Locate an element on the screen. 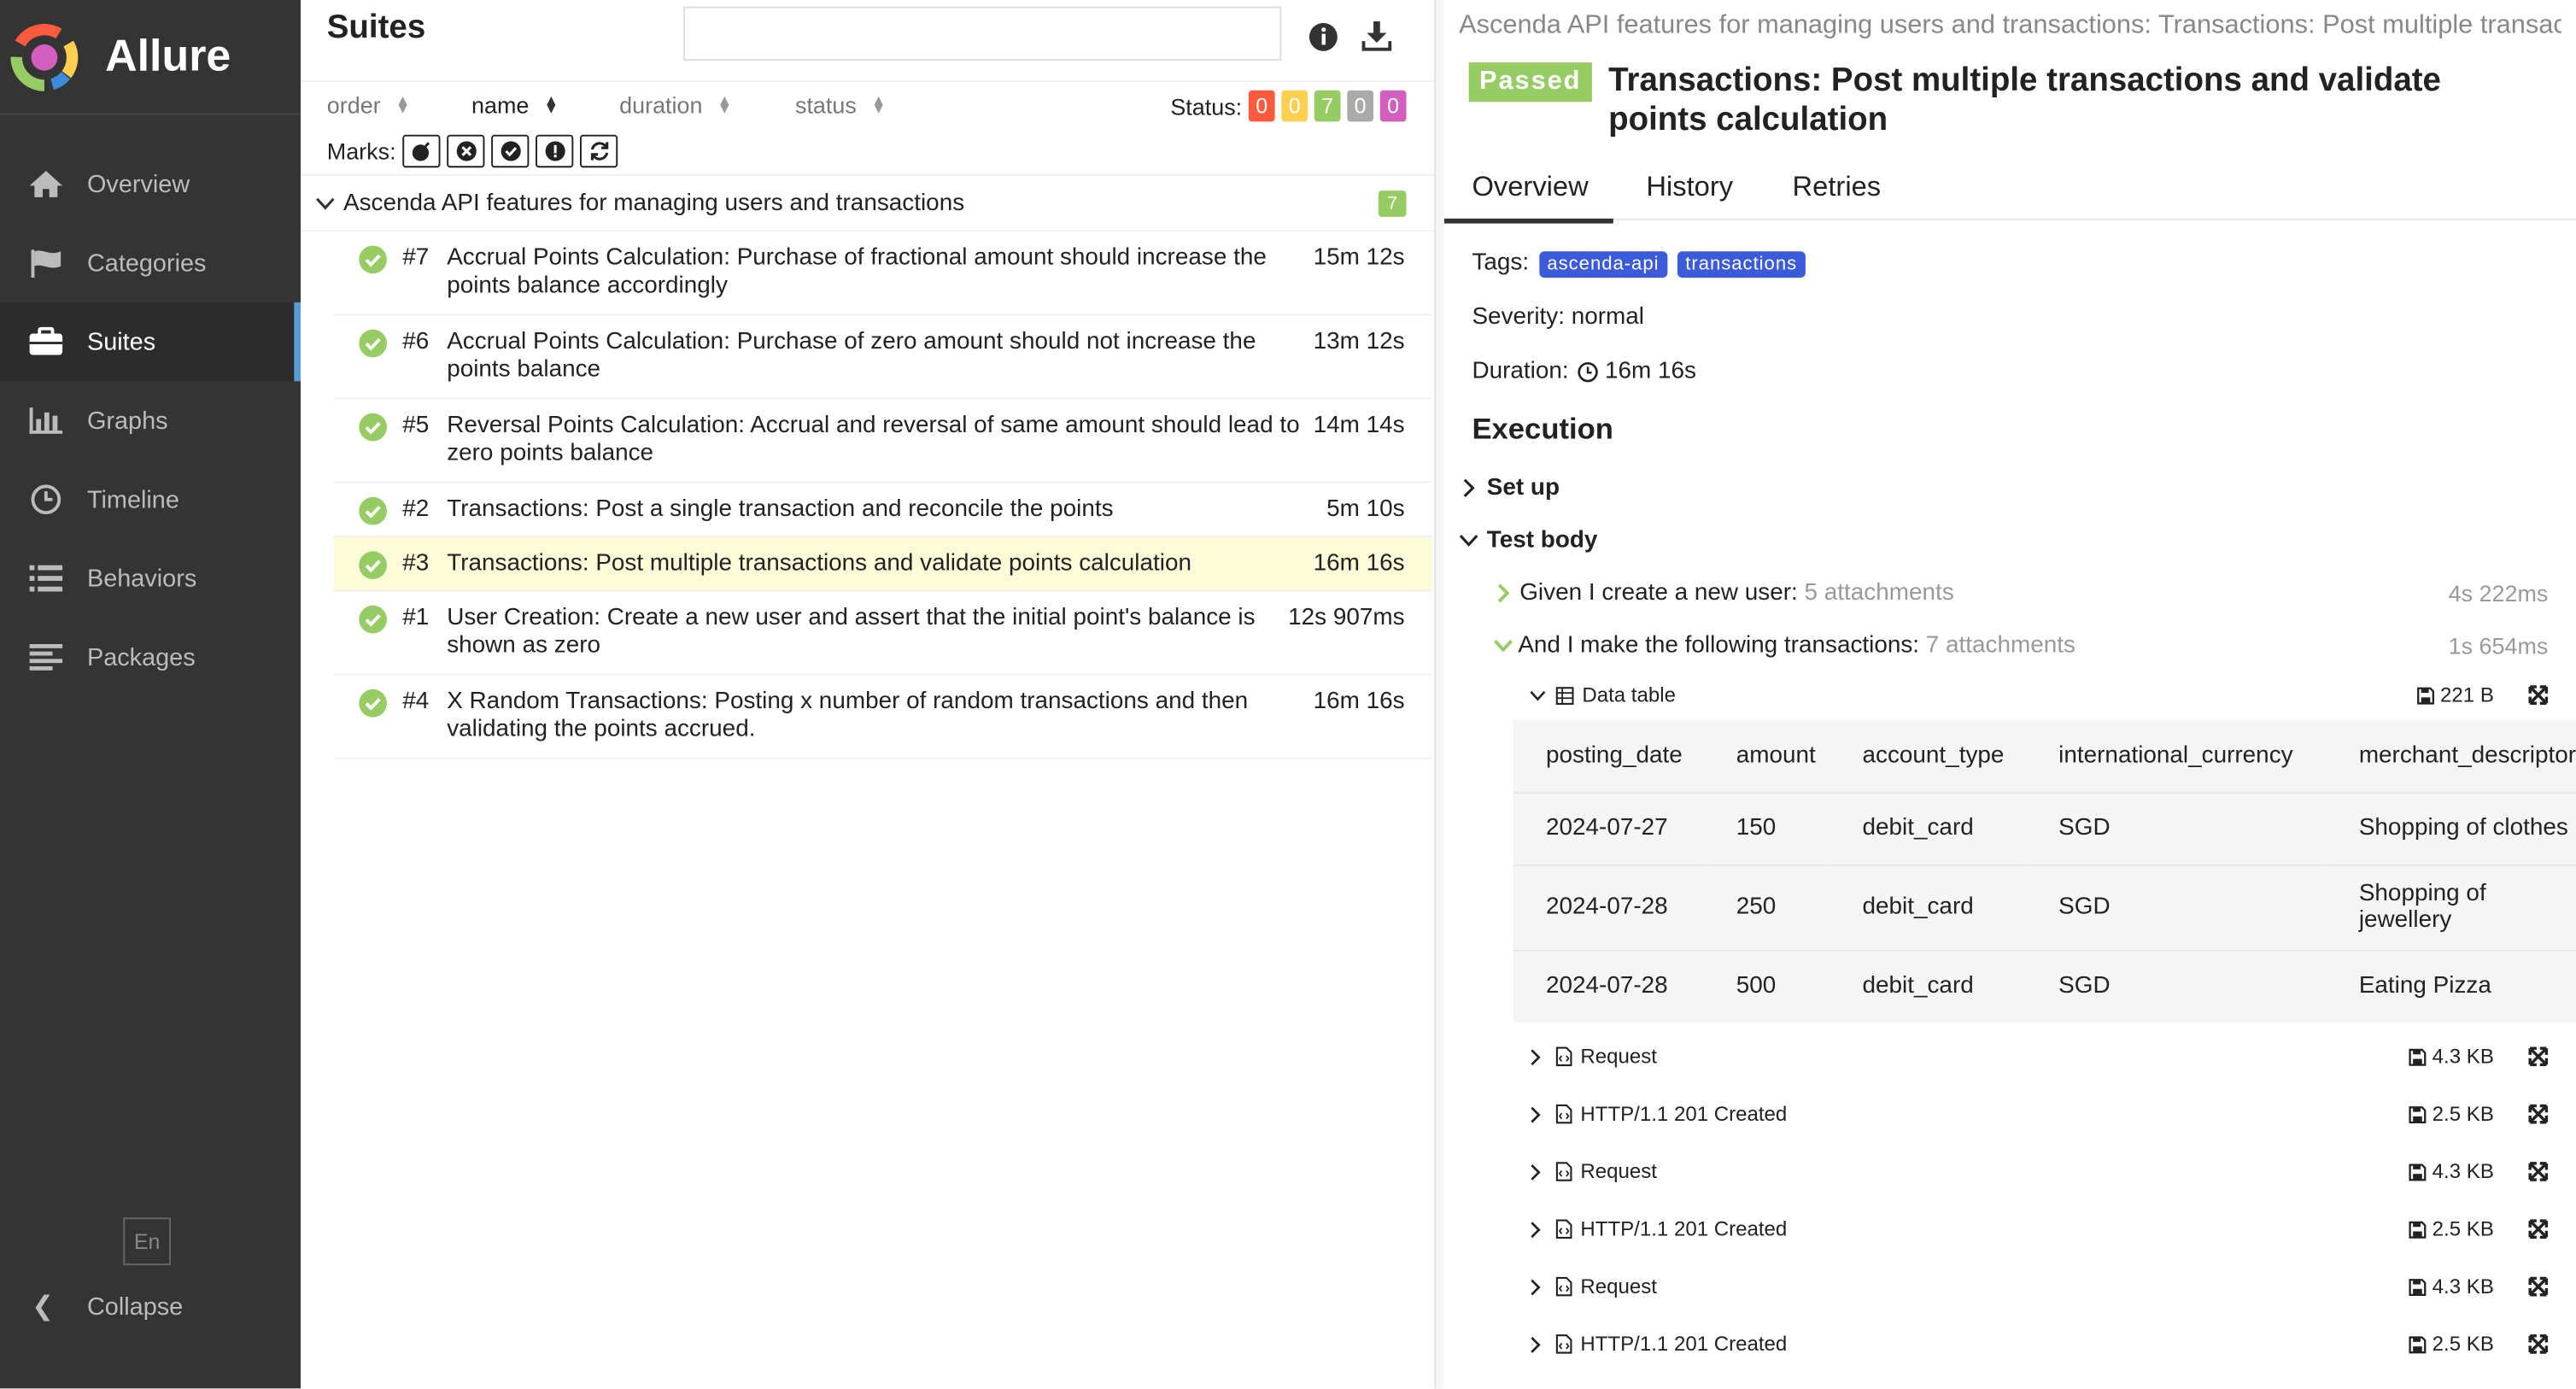  info-icon is located at coordinates (1322, 35).